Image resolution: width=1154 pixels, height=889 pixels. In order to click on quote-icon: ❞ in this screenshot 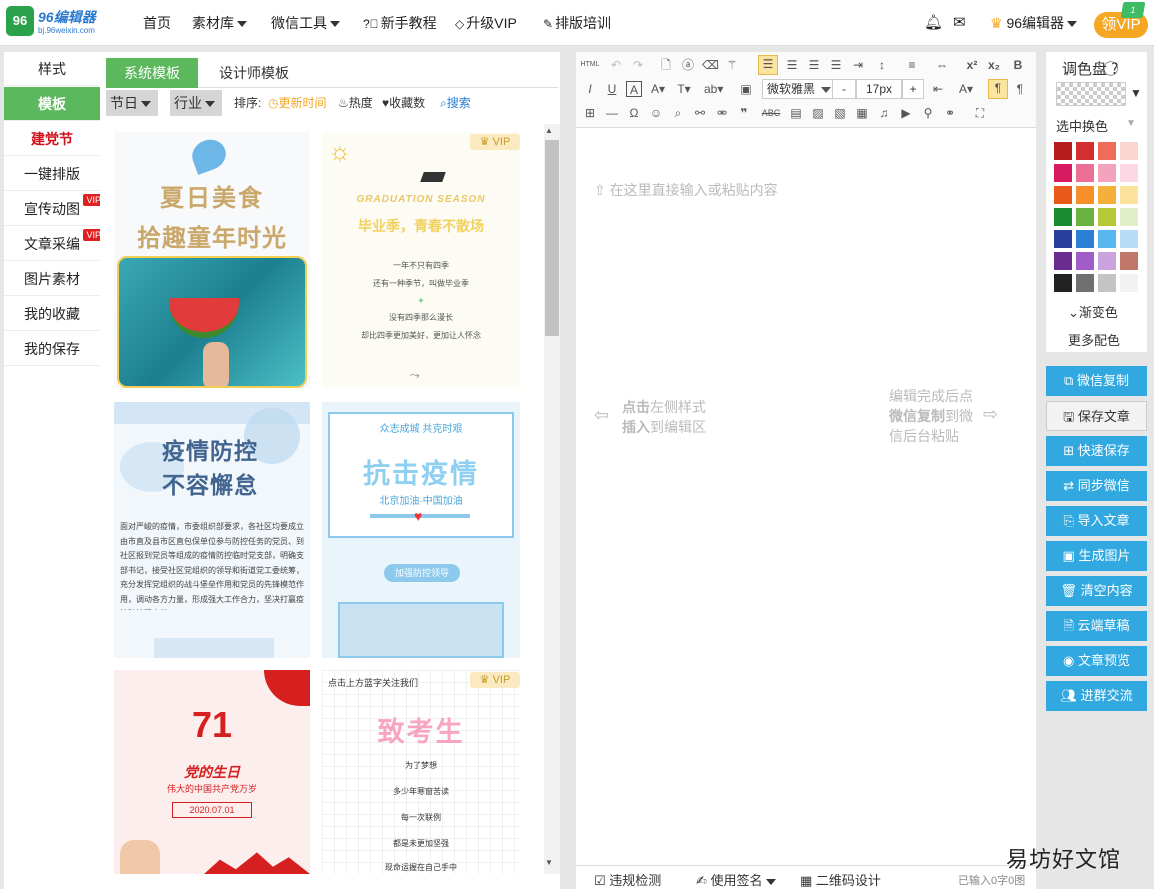, I will do `click(744, 113)`.